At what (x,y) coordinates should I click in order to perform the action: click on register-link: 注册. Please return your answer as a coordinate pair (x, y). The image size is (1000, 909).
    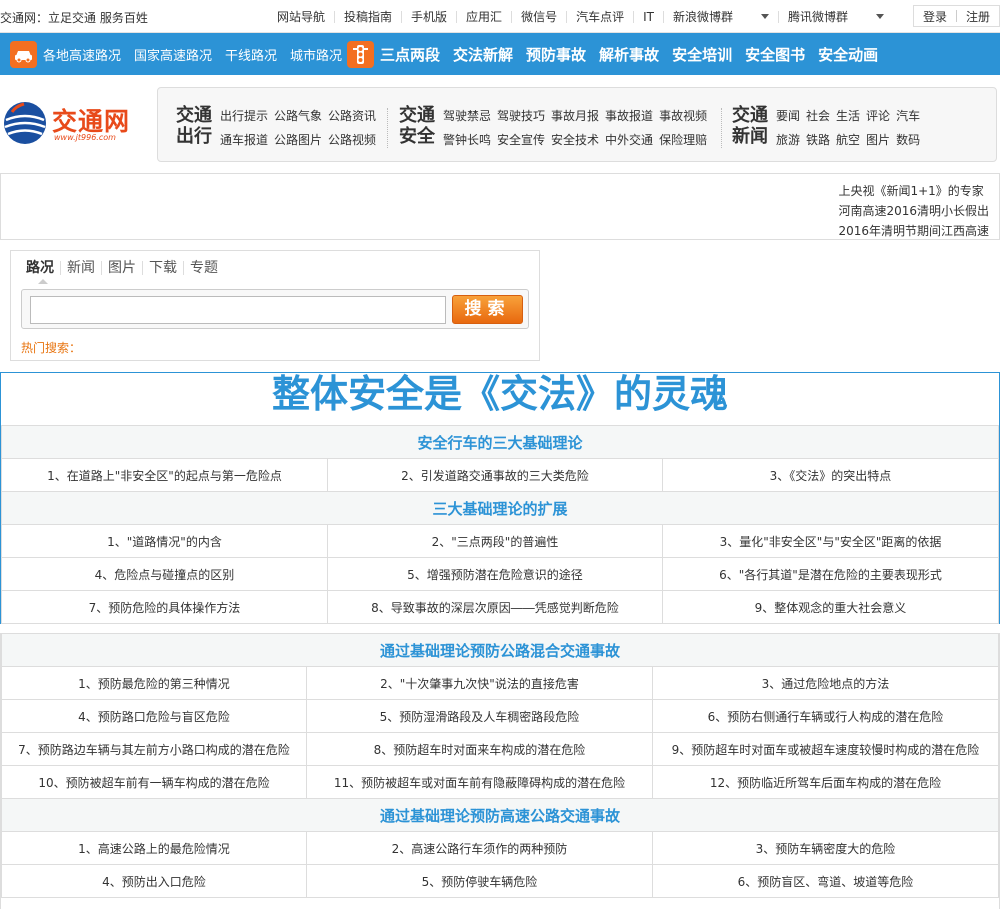
    Looking at the image, I should click on (978, 16).